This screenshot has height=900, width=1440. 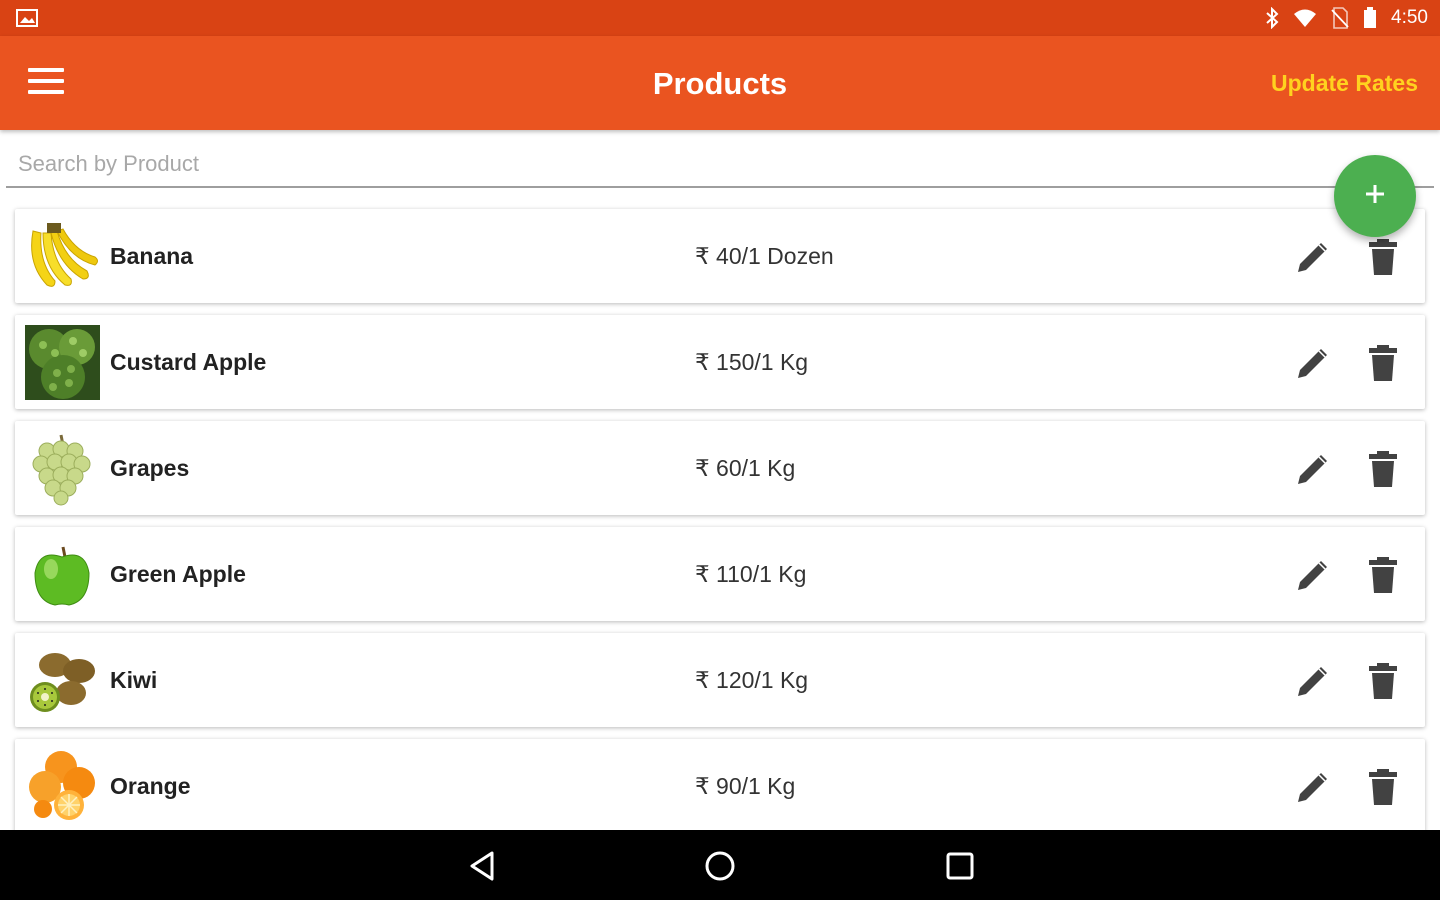 What do you see at coordinates (1272, 18) in the screenshot?
I see `bluetooth-icon` at bounding box center [1272, 18].